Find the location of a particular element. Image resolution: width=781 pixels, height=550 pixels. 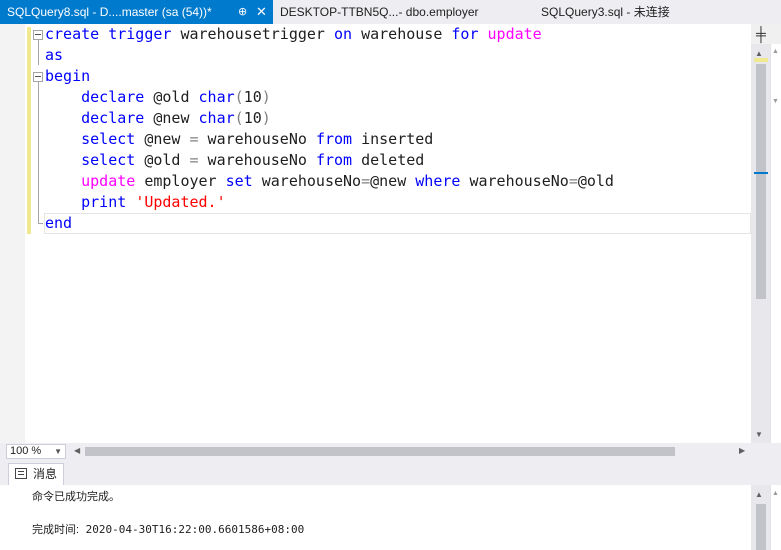

sql-keyword: as is located at coordinates (54, 55).